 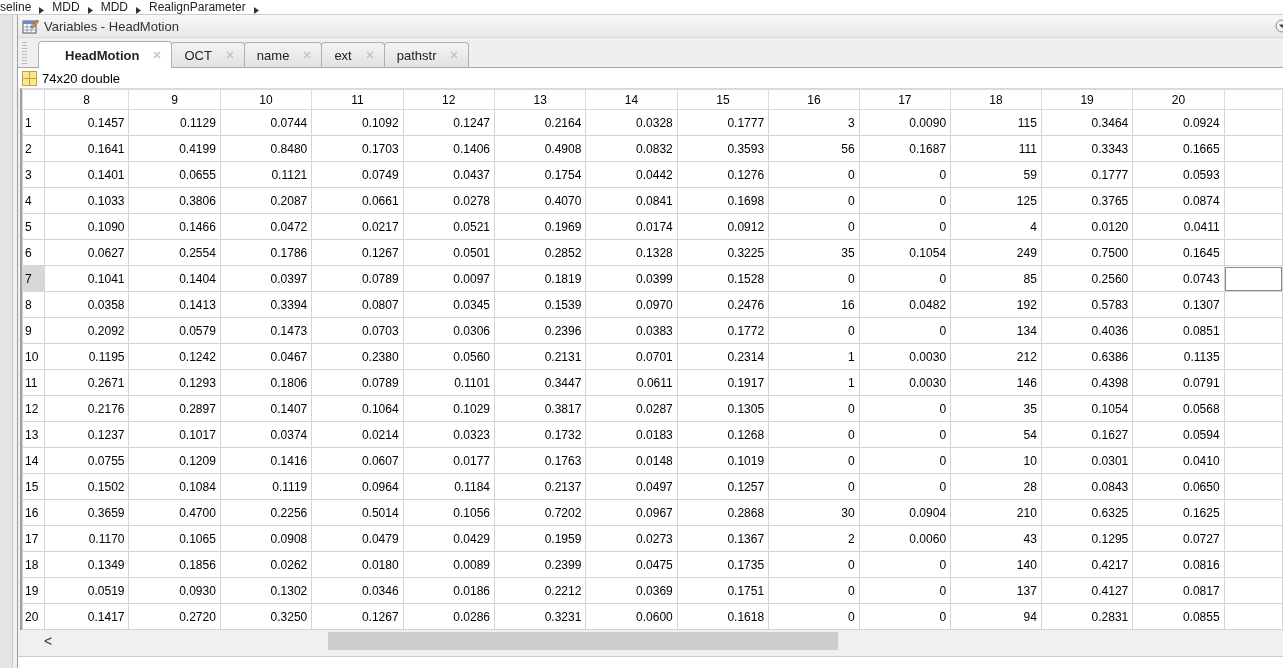 I want to click on table-cell: 0.3659, so click(x=86, y=512).